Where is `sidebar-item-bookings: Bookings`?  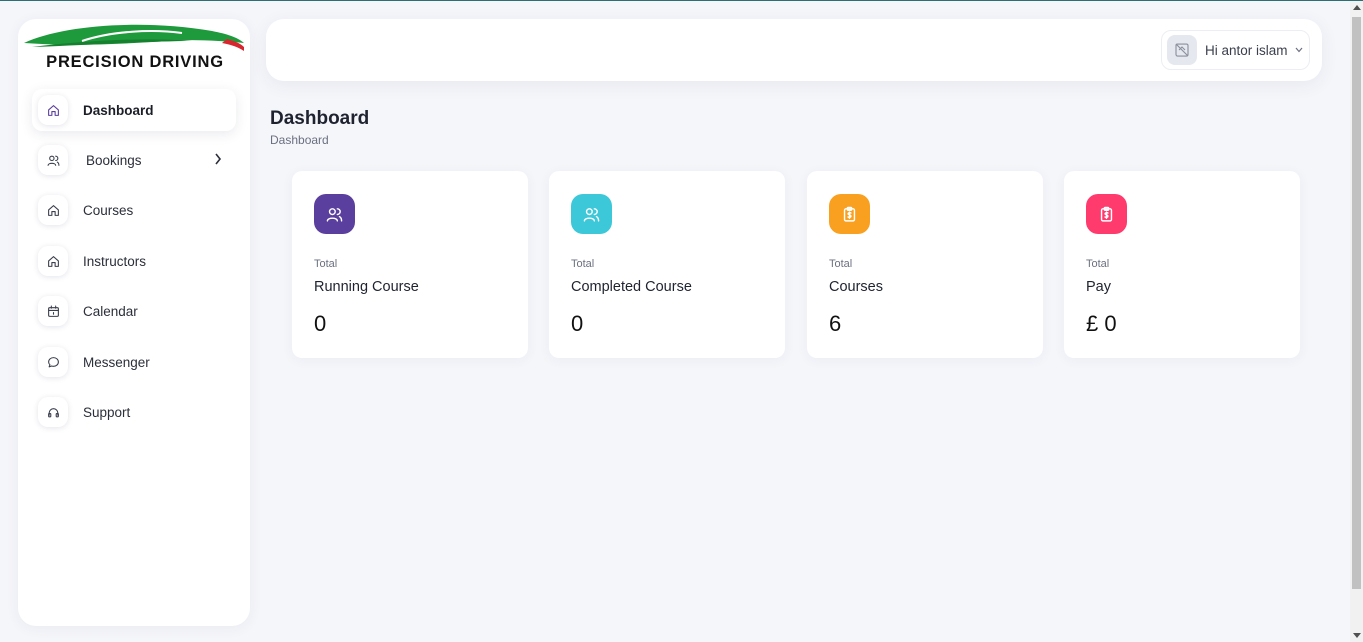 sidebar-item-bookings: Bookings is located at coordinates (134, 160).